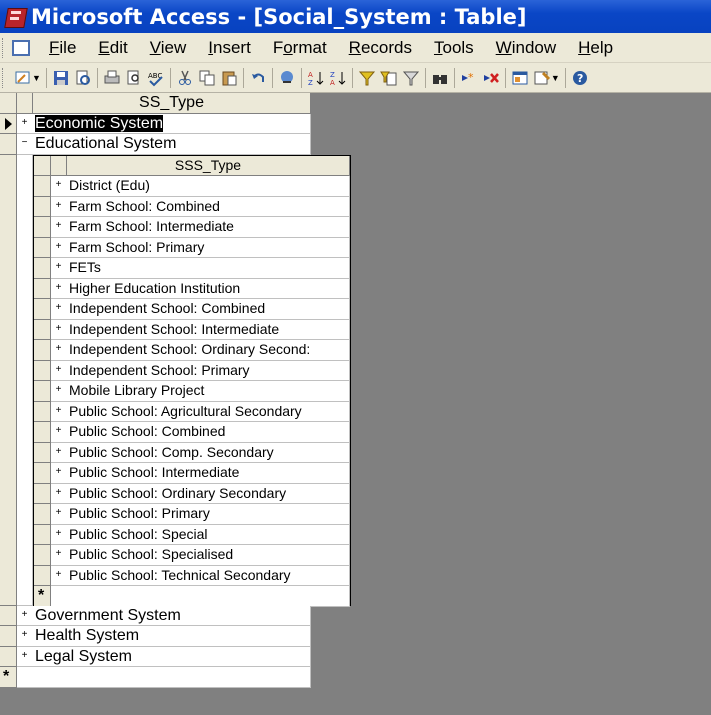 The height and width of the screenshot is (715, 711). Describe the element at coordinates (42, 165) in the screenshot. I see `sub-corner-selector` at that location.